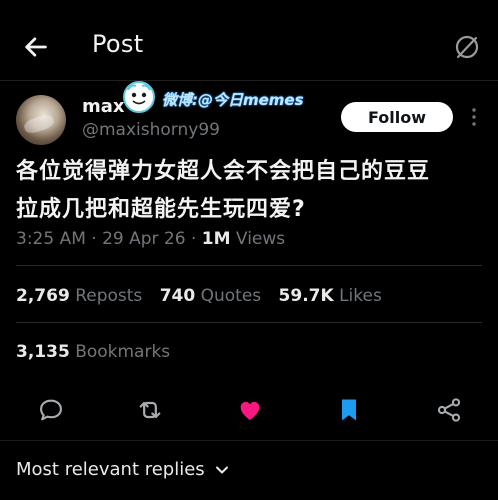  I want to click on weibo-mascot-icon, so click(139, 97).